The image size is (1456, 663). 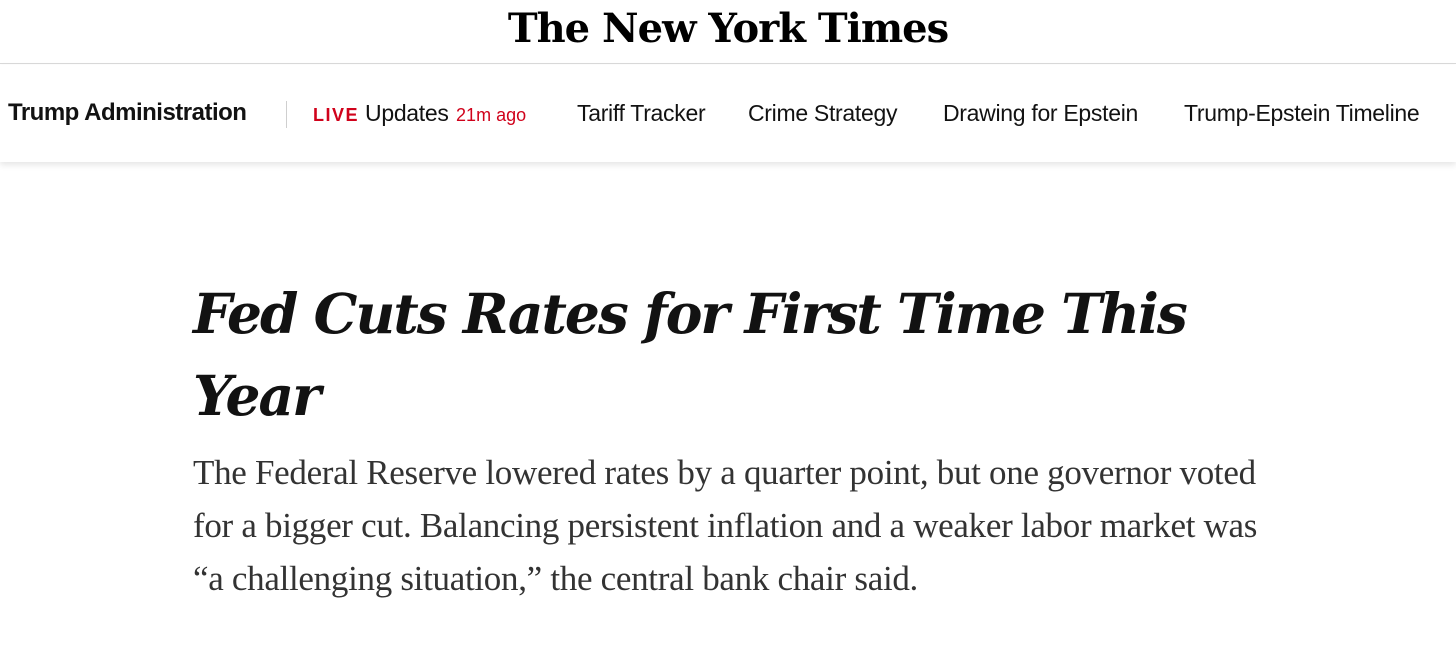 What do you see at coordinates (336, 115) in the screenshot?
I see `live-badge: LIVE` at bounding box center [336, 115].